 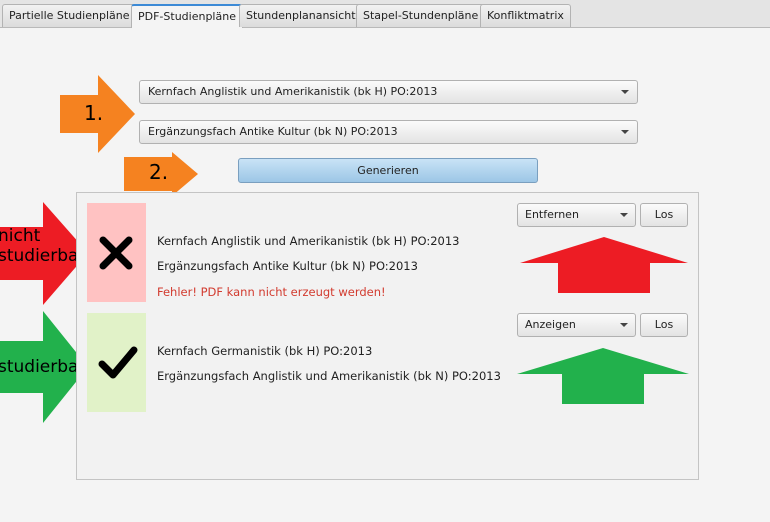 What do you see at coordinates (550, 324) in the screenshot?
I see `result2-action-value: Anzeigen` at bounding box center [550, 324].